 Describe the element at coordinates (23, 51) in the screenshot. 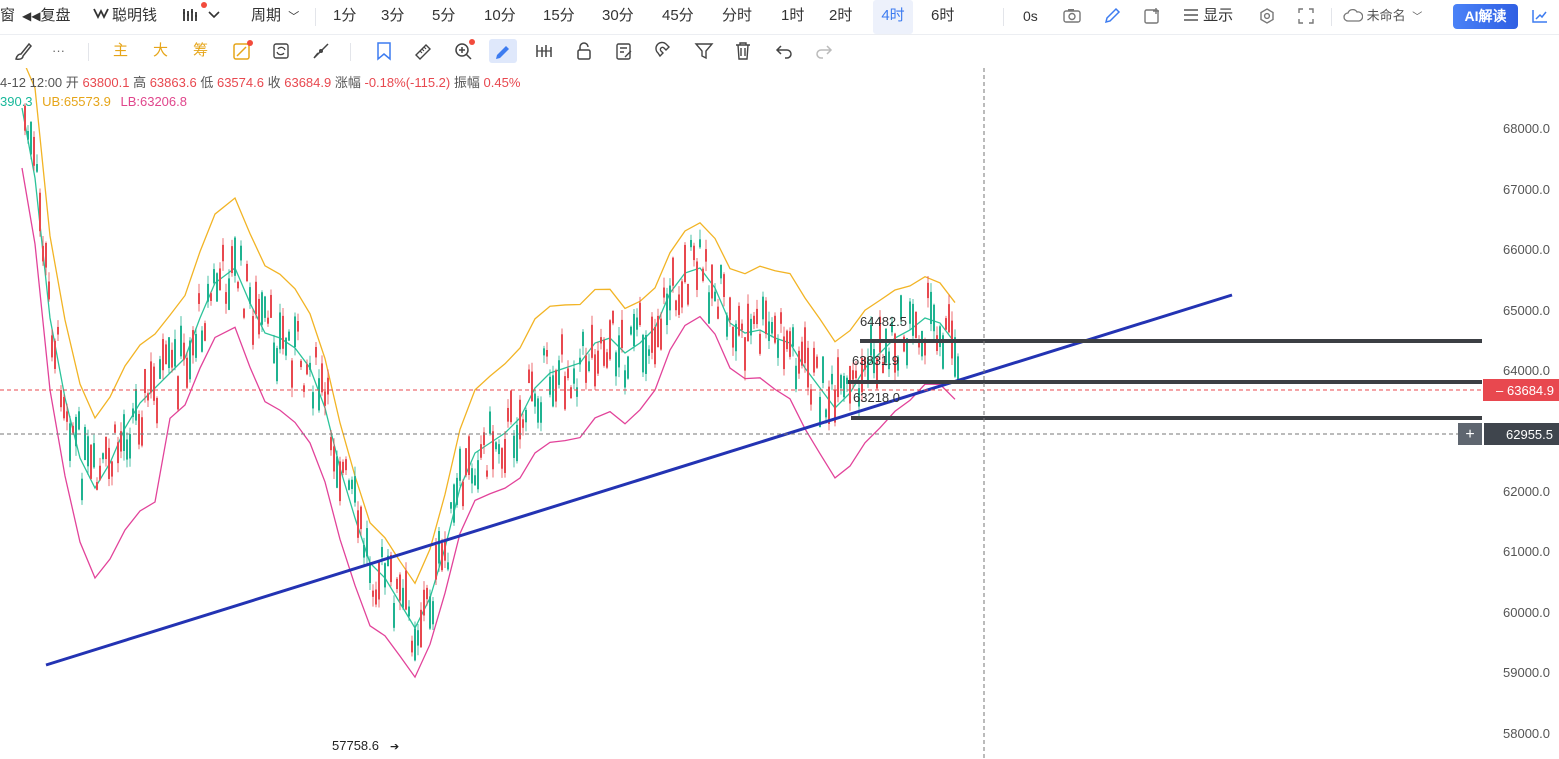

I see `brush-icon` at that location.